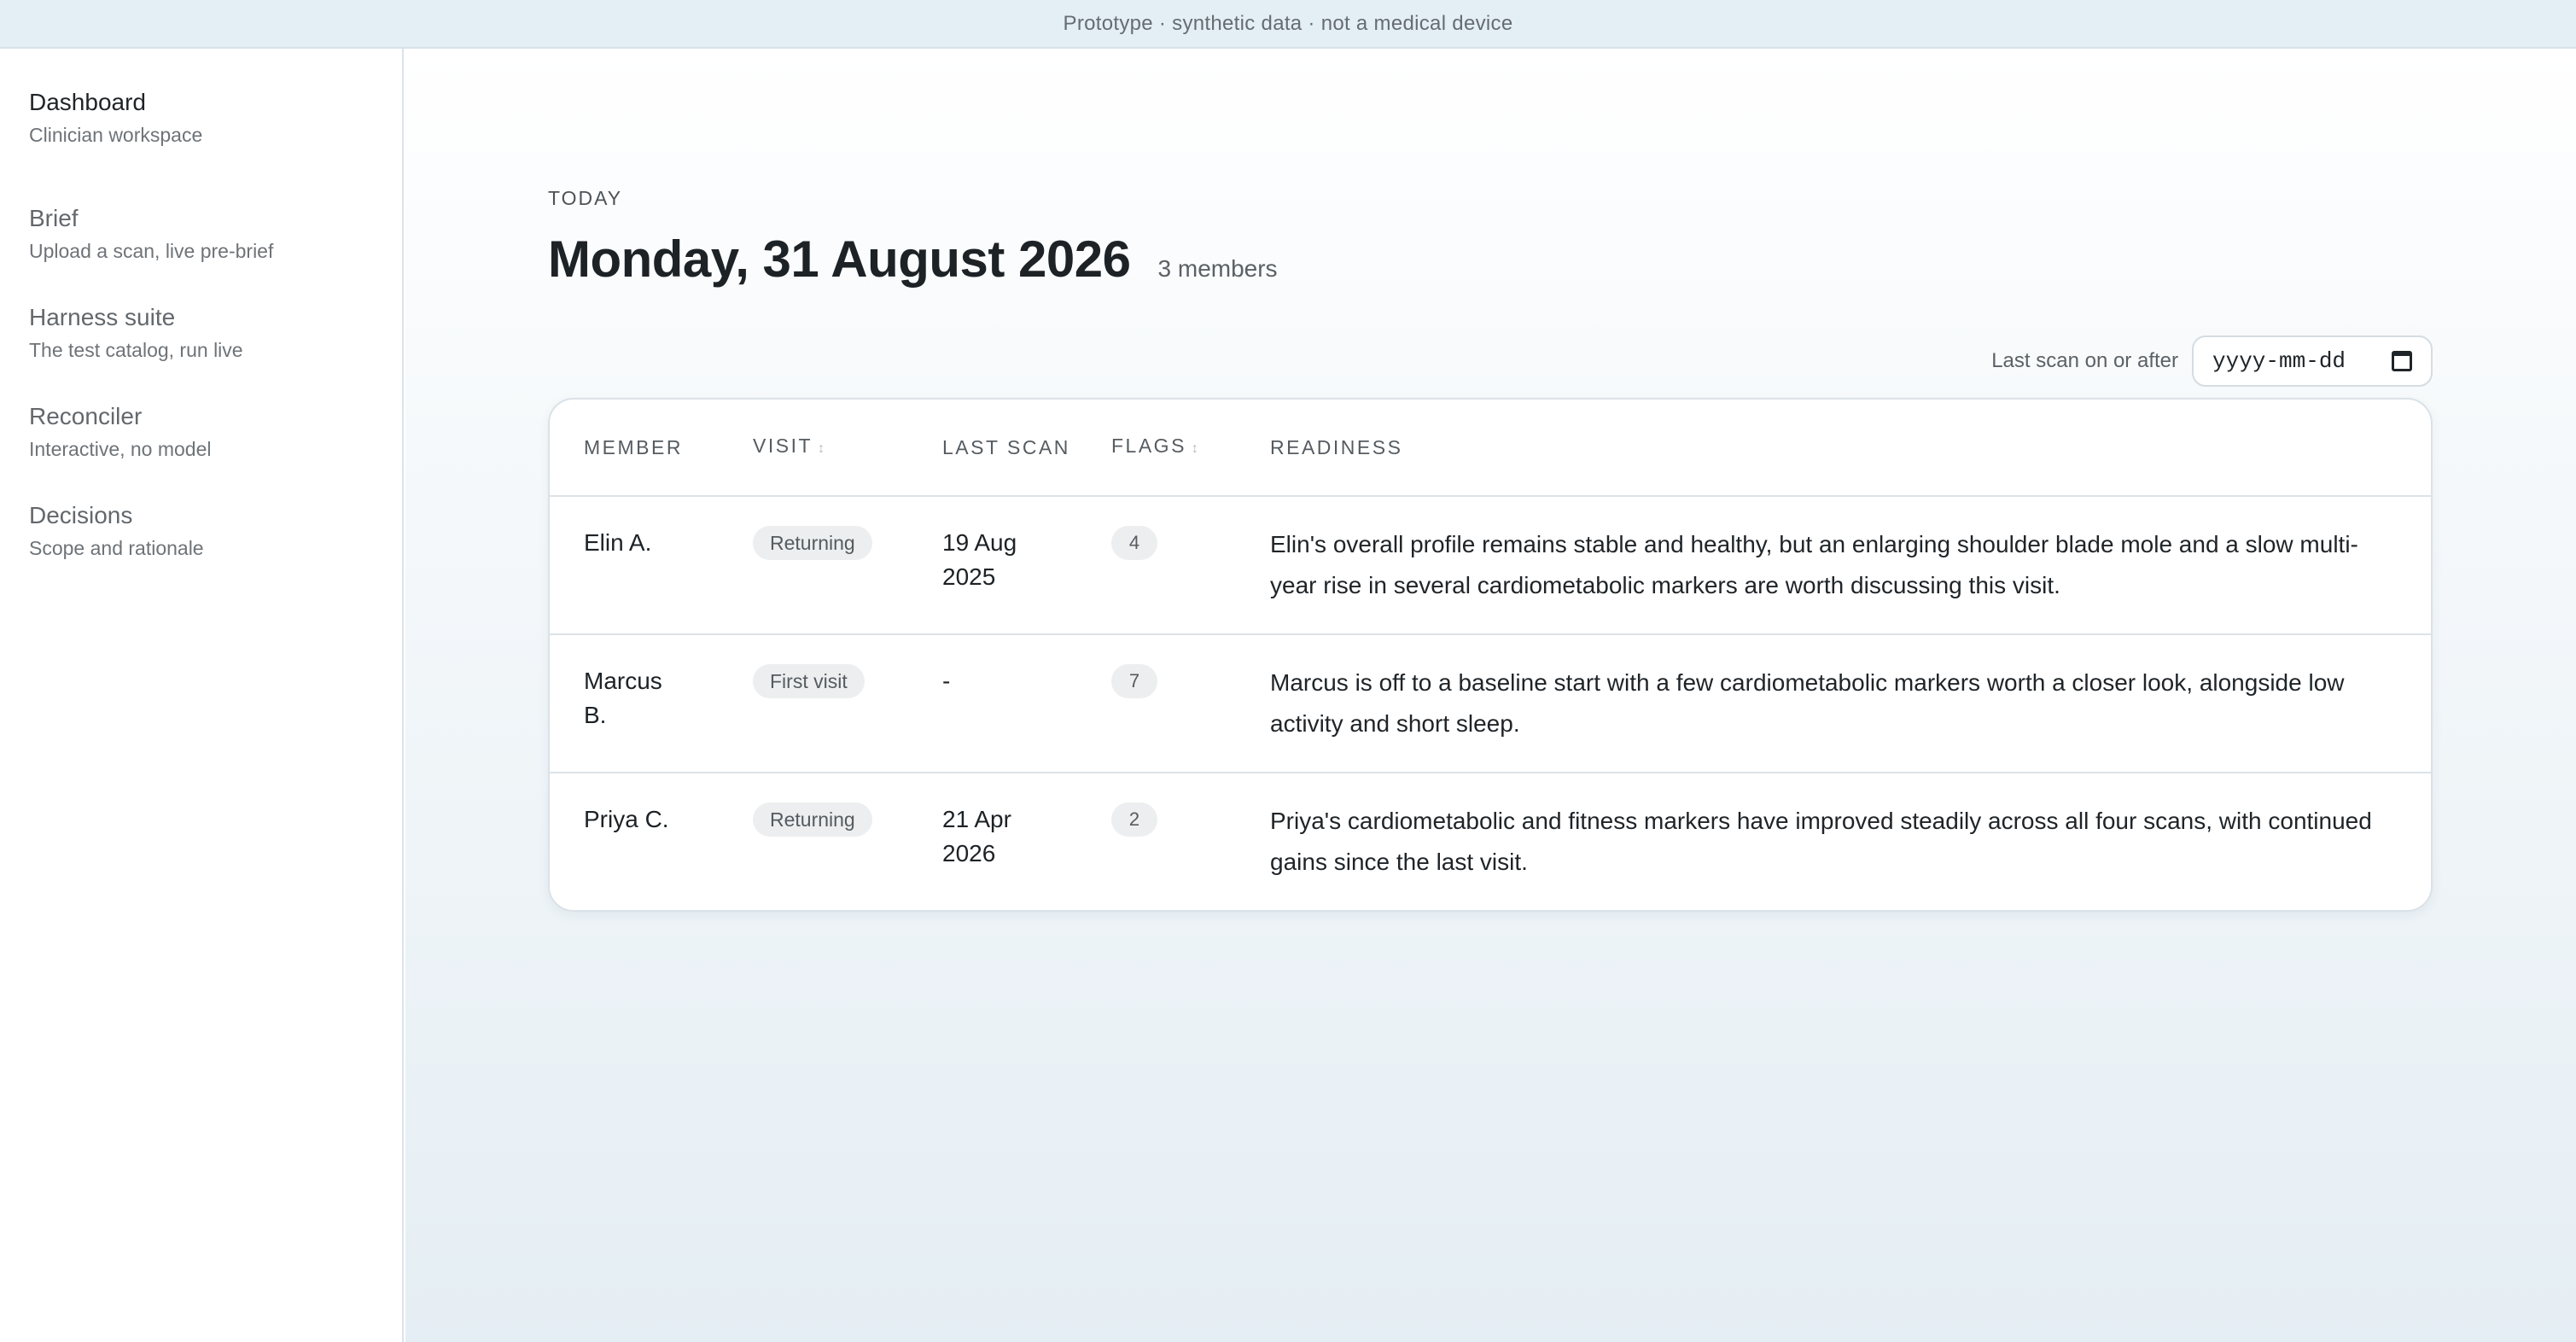 This screenshot has height=1342, width=2576. What do you see at coordinates (633, 447) in the screenshot?
I see `header-member: MEMBER` at bounding box center [633, 447].